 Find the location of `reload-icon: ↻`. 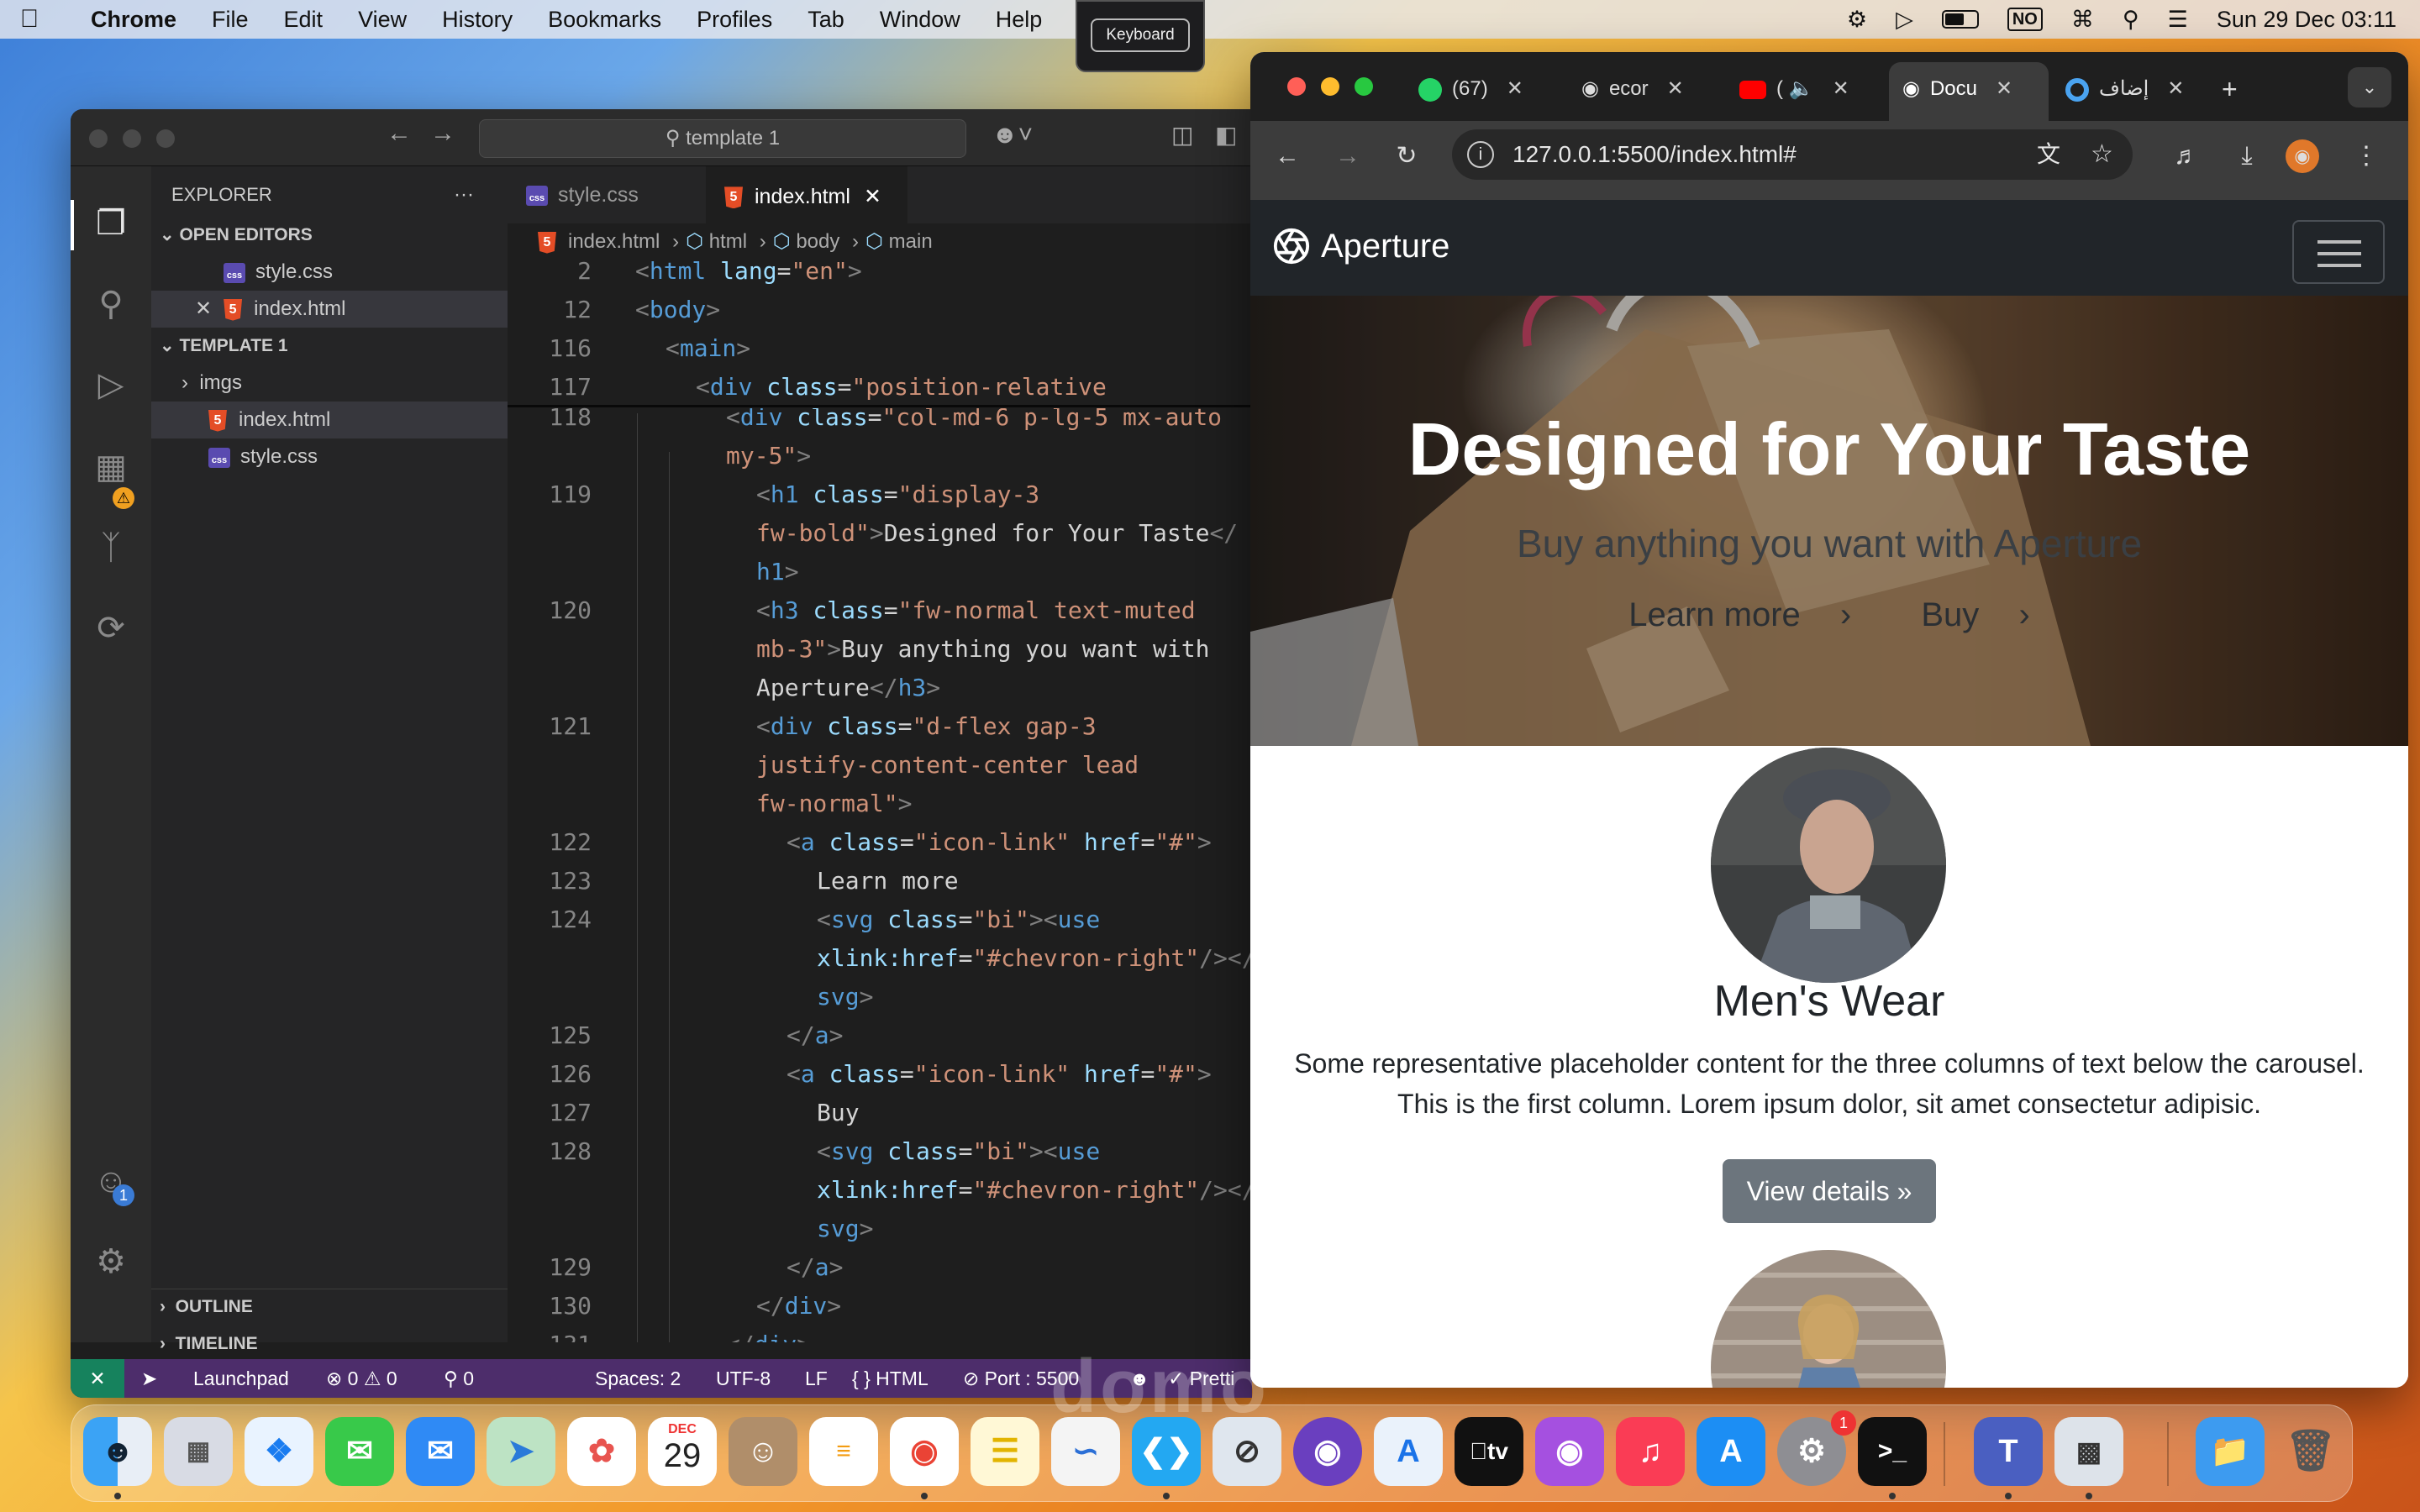

reload-icon: ↻ is located at coordinates (1407, 156).